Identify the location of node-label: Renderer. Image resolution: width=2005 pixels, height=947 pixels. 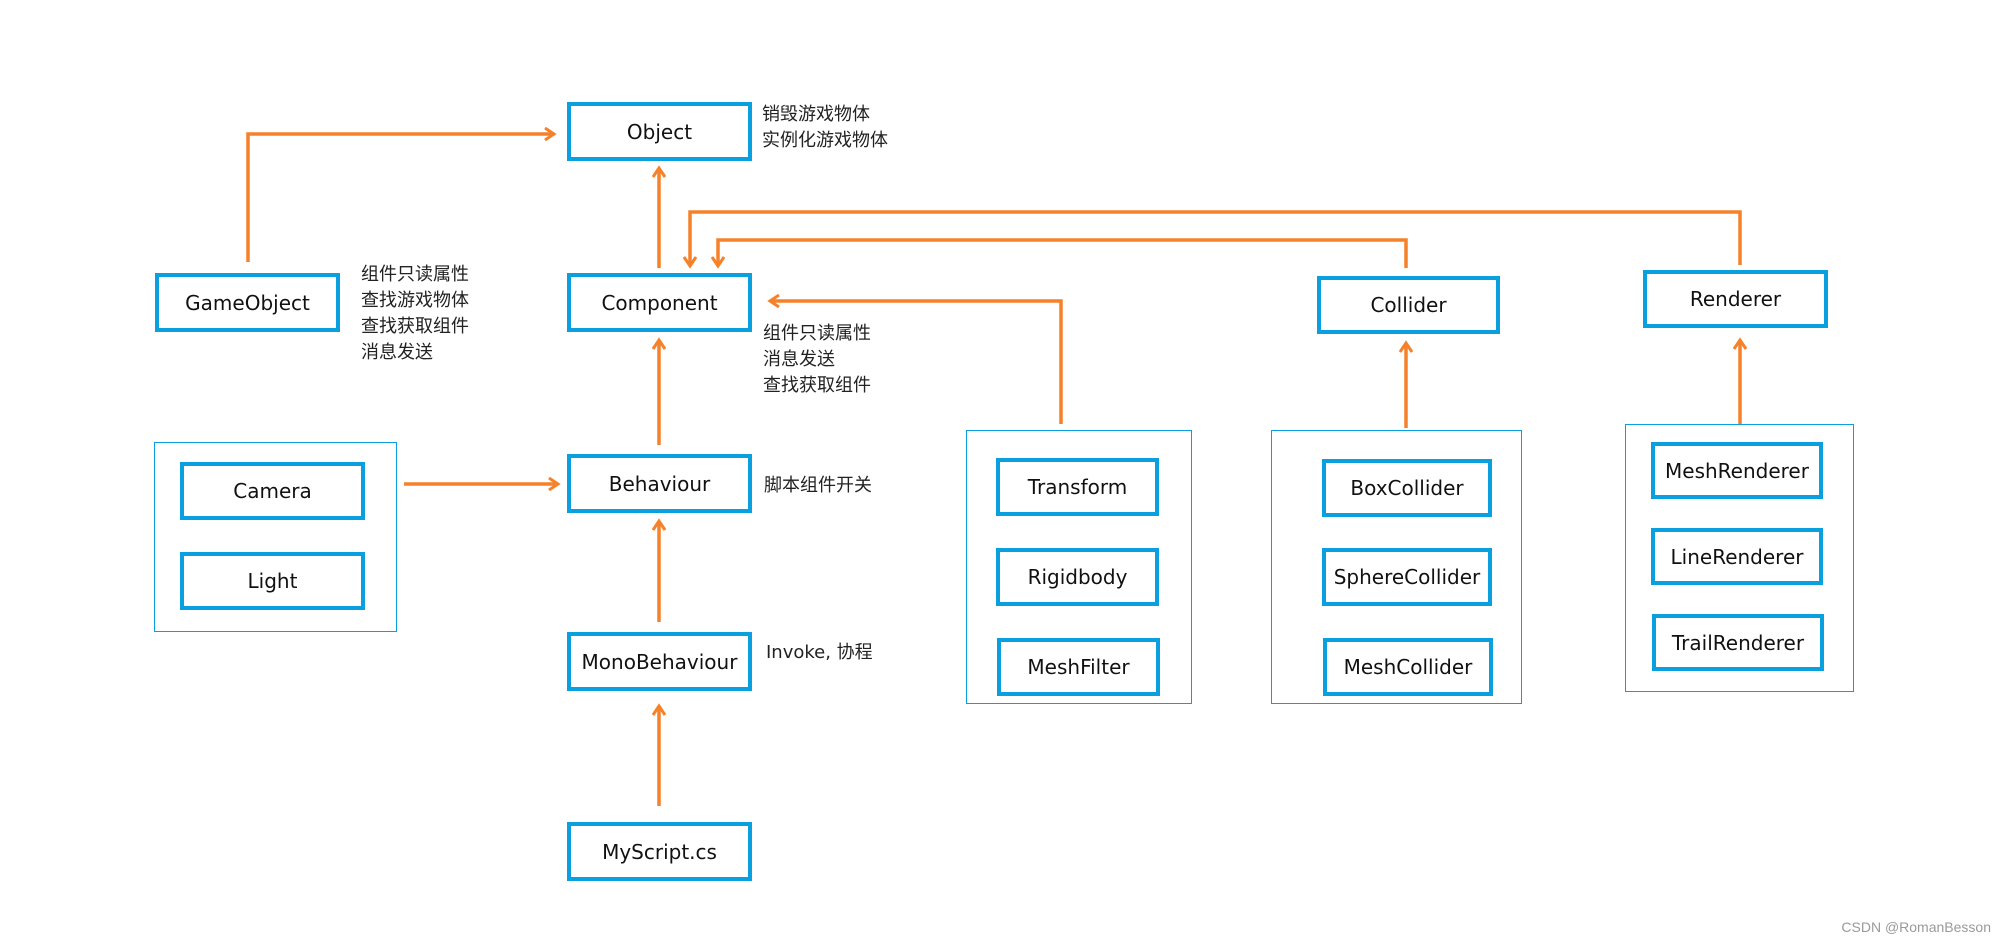
(1735, 299).